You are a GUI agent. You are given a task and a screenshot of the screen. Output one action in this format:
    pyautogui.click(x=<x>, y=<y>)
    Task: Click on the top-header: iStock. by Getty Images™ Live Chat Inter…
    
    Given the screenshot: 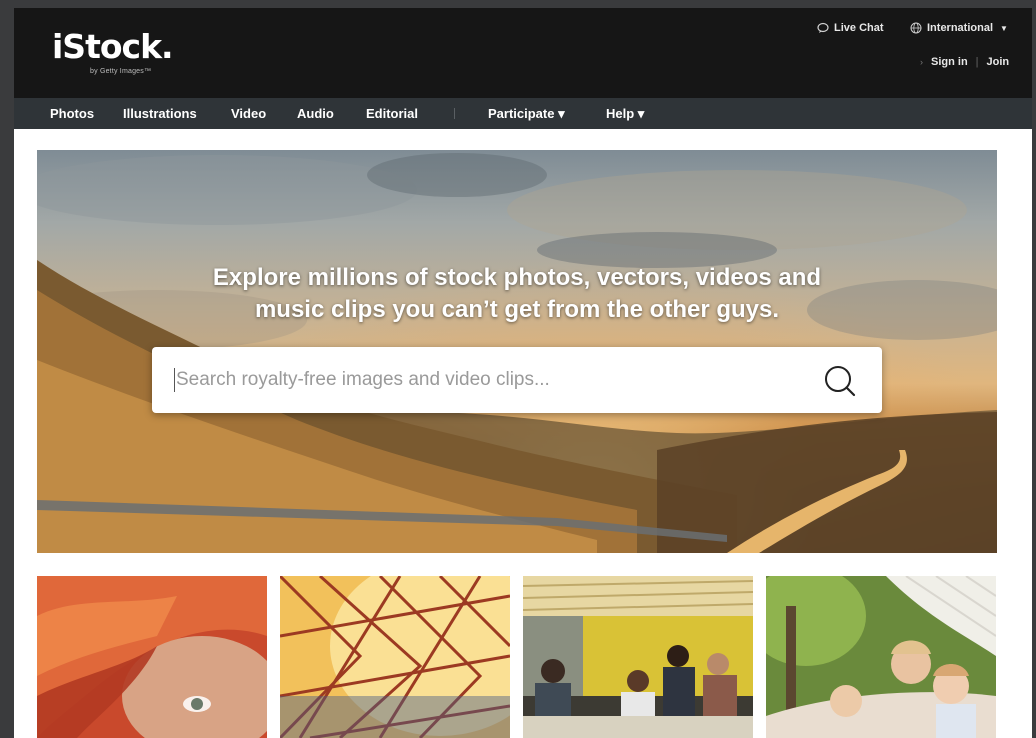 What is the action you would take?
    pyautogui.click(x=523, y=53)
    